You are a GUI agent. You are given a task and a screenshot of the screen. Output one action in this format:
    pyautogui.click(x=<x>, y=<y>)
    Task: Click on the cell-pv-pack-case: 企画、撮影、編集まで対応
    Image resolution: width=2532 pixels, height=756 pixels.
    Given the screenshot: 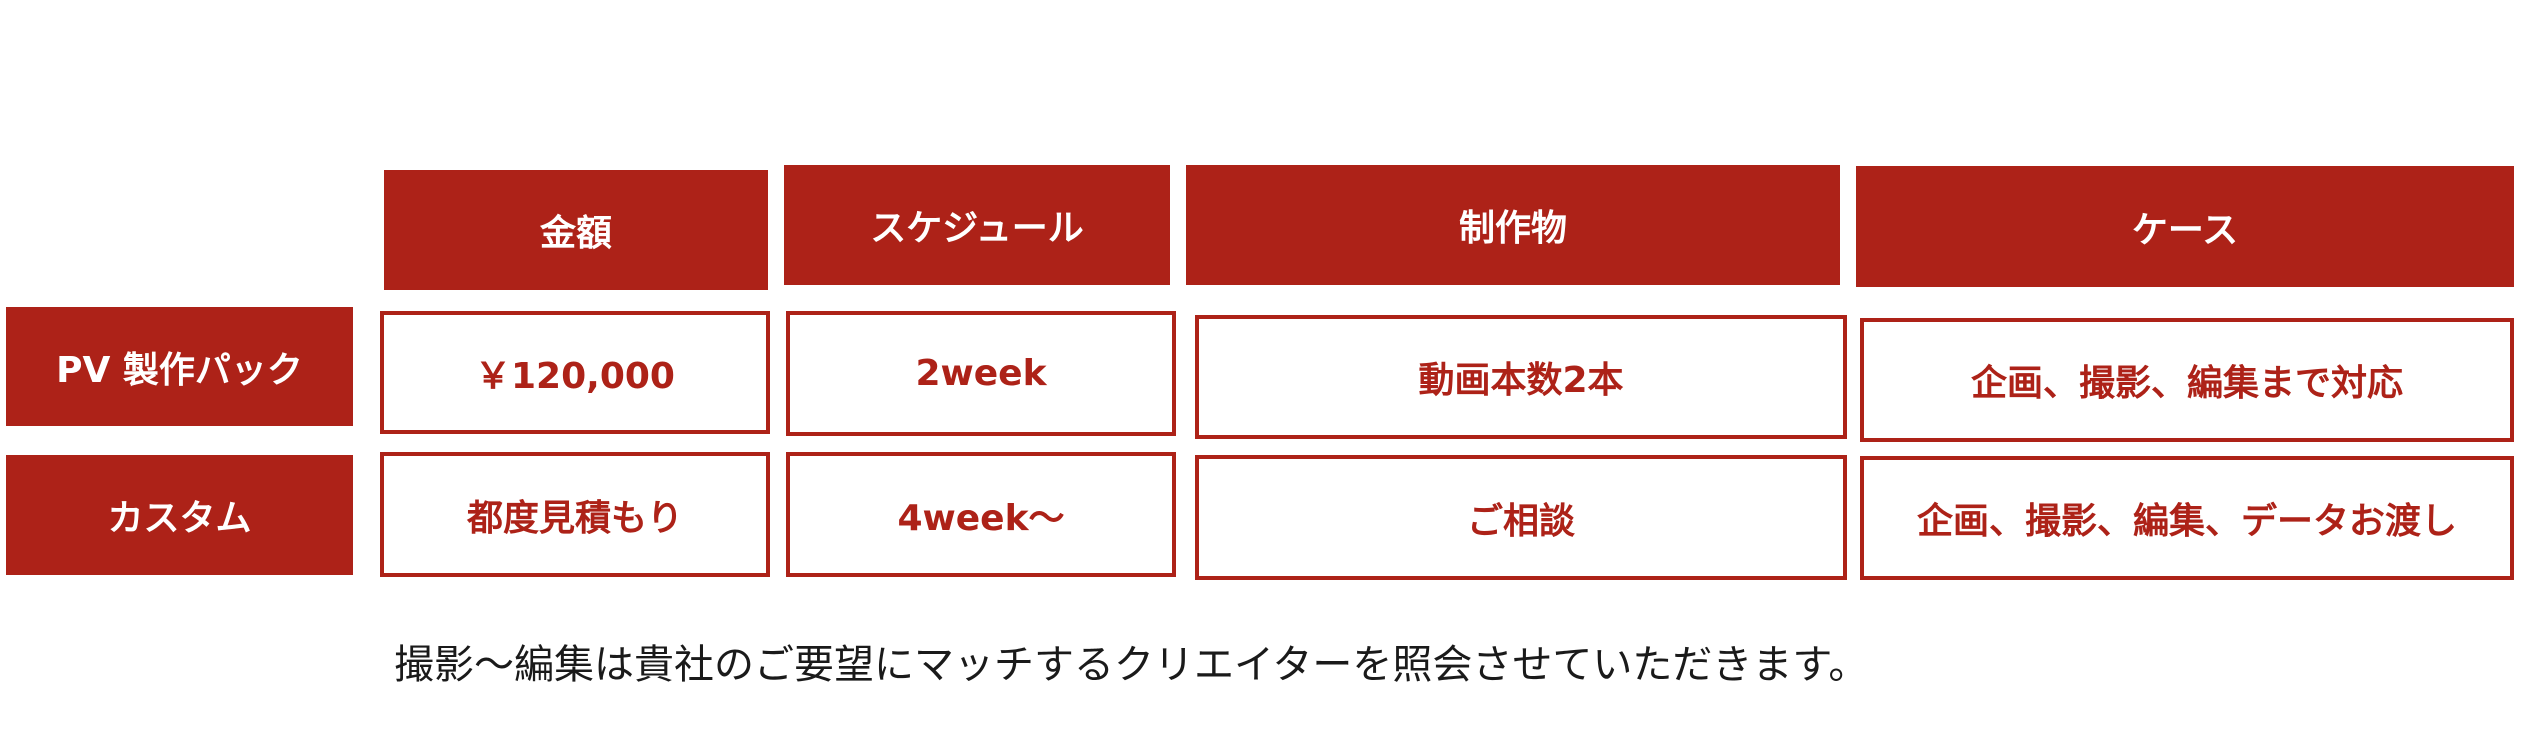 What is the action you would take?
    pyautogui.click(x=2187, y=380)
    